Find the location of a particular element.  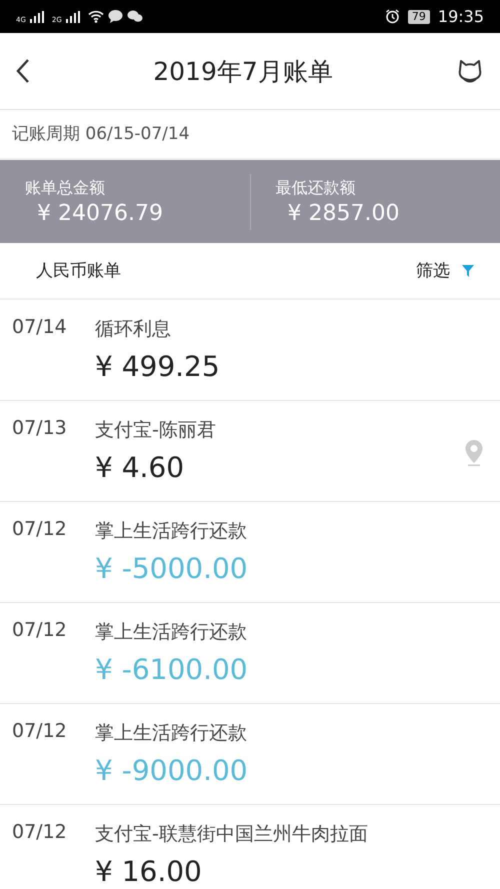

transaction-amount: ¥ -6100.00 is located at coordinates (171, 669).